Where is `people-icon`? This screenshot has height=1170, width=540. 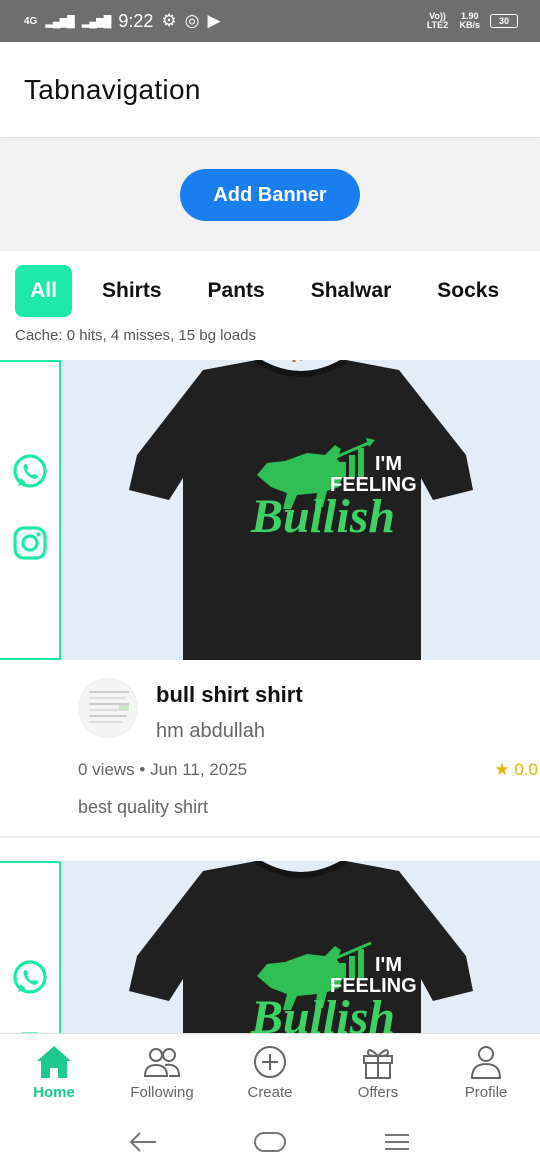 people-icon is located at coordinates (162, 1062).